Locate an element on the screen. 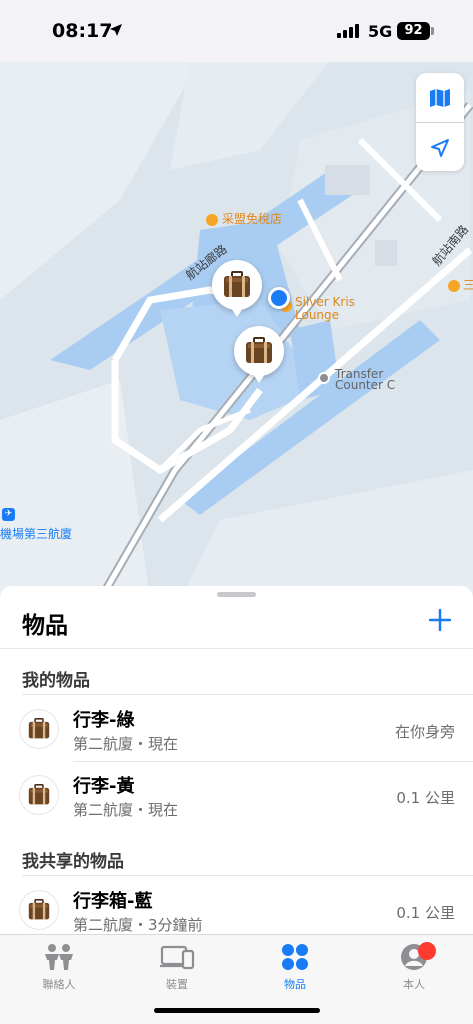 Image resolution: width=473 pixels, height=1024 pixels. tab-me: 本人 is located at coordinates (414, 967).